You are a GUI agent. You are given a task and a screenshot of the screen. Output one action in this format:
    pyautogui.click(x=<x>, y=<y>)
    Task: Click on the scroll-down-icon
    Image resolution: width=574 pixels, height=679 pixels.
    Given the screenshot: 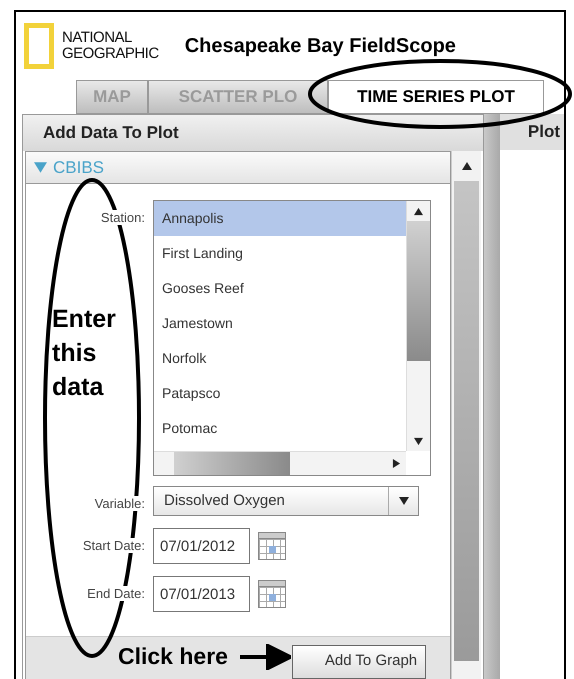 What is the action you would take?
    pyautogui.click(x=418, y=441)
    